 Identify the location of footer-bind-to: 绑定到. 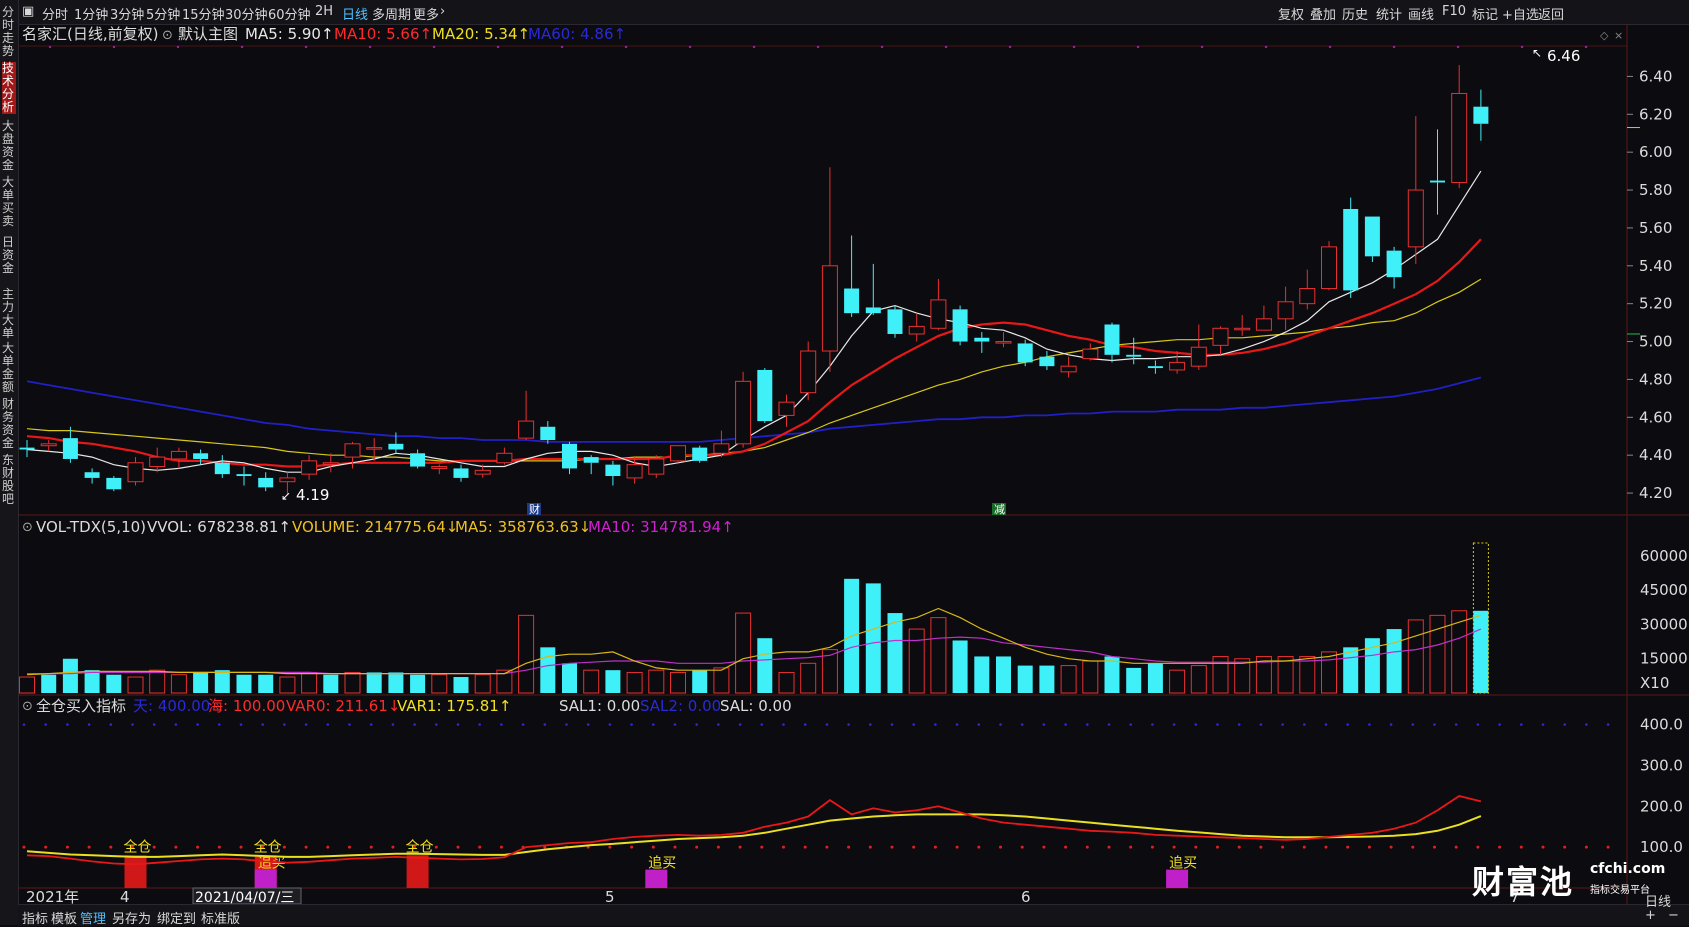
(176, 917).